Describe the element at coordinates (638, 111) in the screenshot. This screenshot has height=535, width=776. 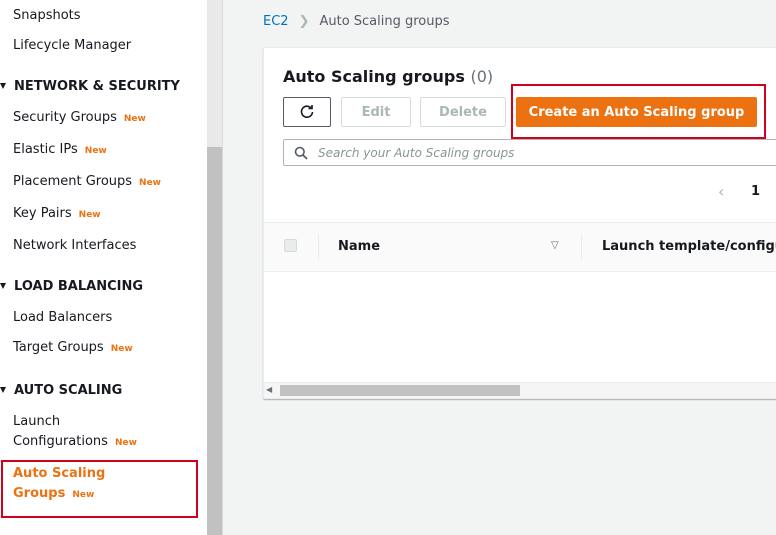
I see `highlight-box-create` at that location.